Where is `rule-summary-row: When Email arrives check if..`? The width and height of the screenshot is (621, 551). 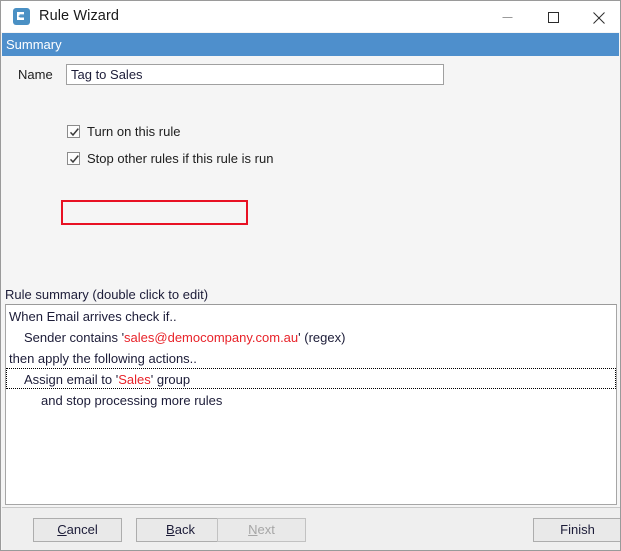
rule-summary-row: When Email arrives check if.. is located at coordinates (311, 315).